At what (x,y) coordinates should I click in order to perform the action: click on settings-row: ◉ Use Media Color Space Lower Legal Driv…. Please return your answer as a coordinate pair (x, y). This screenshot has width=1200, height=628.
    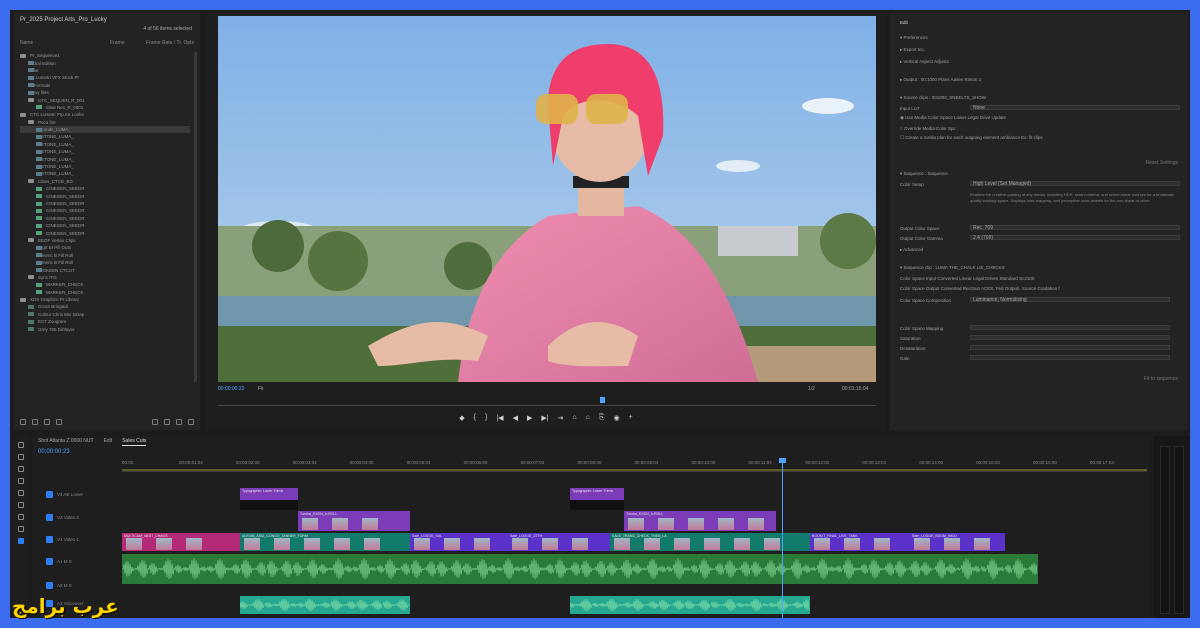
    Looking at the image, I should click on (1040, 118).